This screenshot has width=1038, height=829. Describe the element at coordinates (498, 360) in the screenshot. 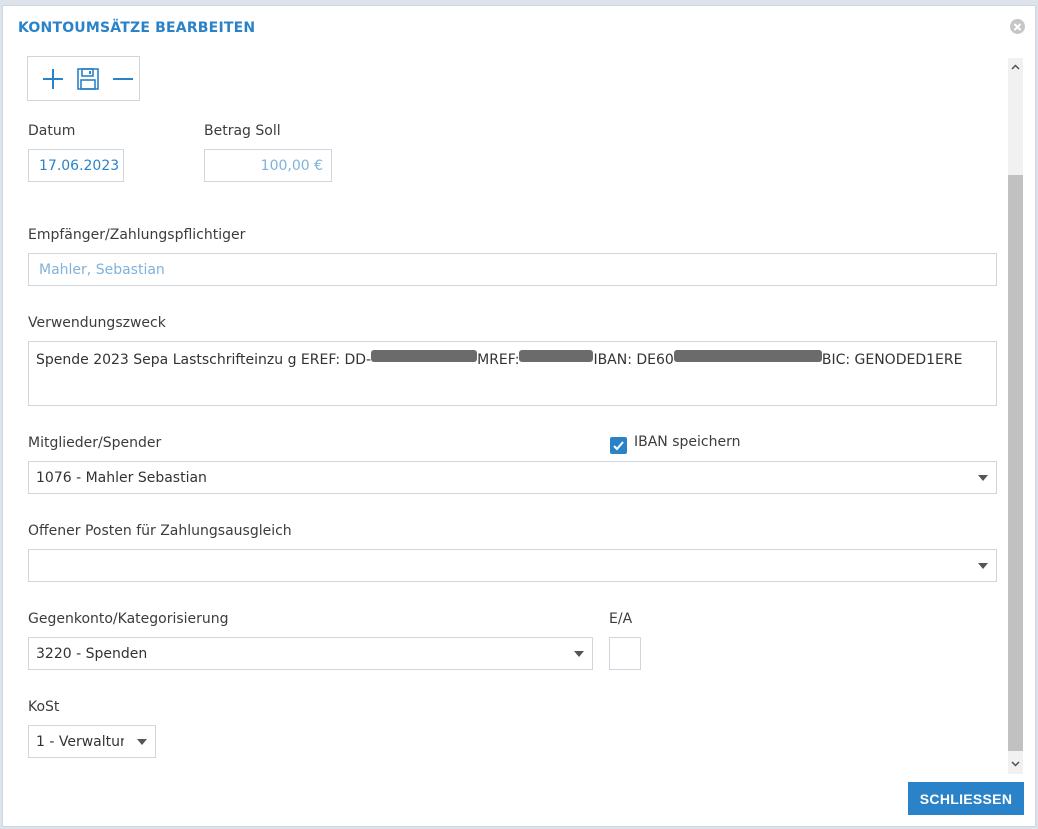

I see `verwendung-text-2: MREF:` at that location.